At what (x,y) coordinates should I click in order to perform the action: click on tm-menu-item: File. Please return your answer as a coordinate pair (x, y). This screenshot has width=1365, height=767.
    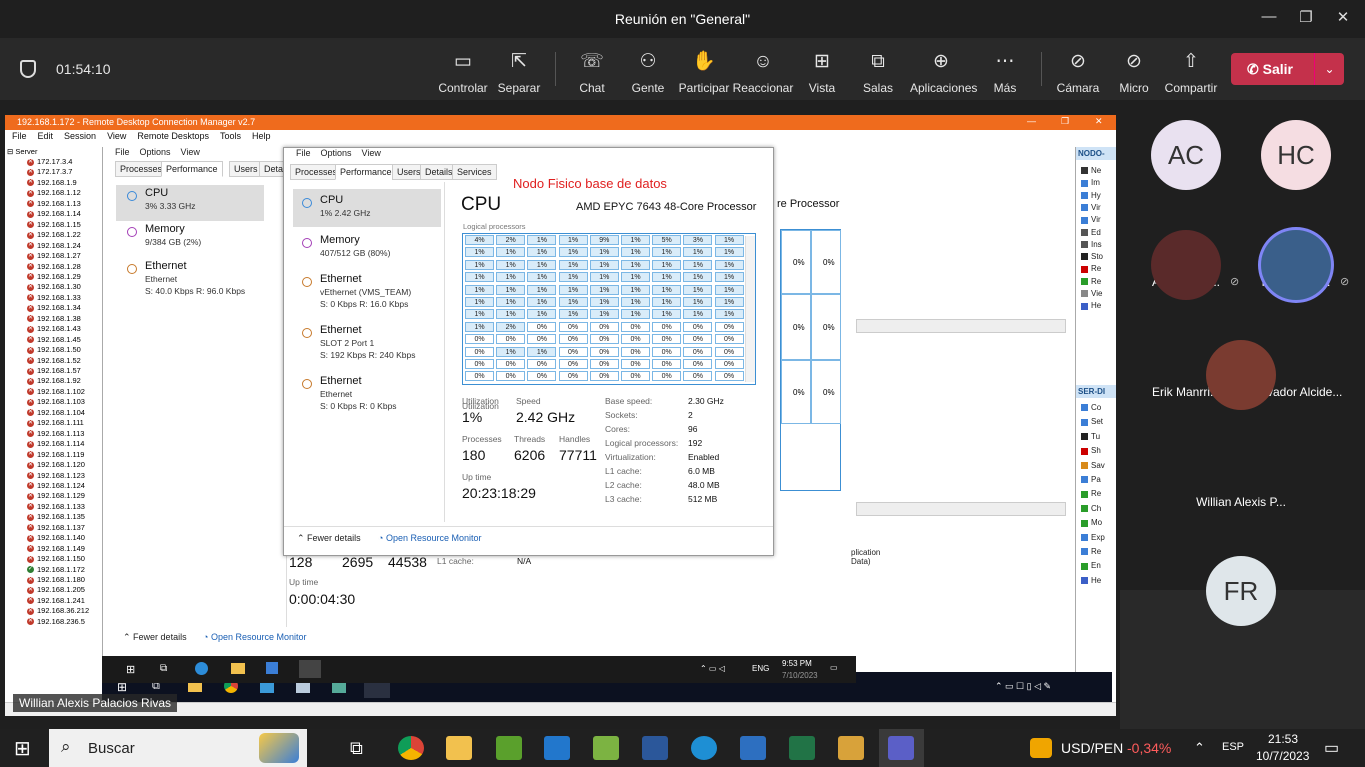
    Looking at the image, I should click on (122, 152).